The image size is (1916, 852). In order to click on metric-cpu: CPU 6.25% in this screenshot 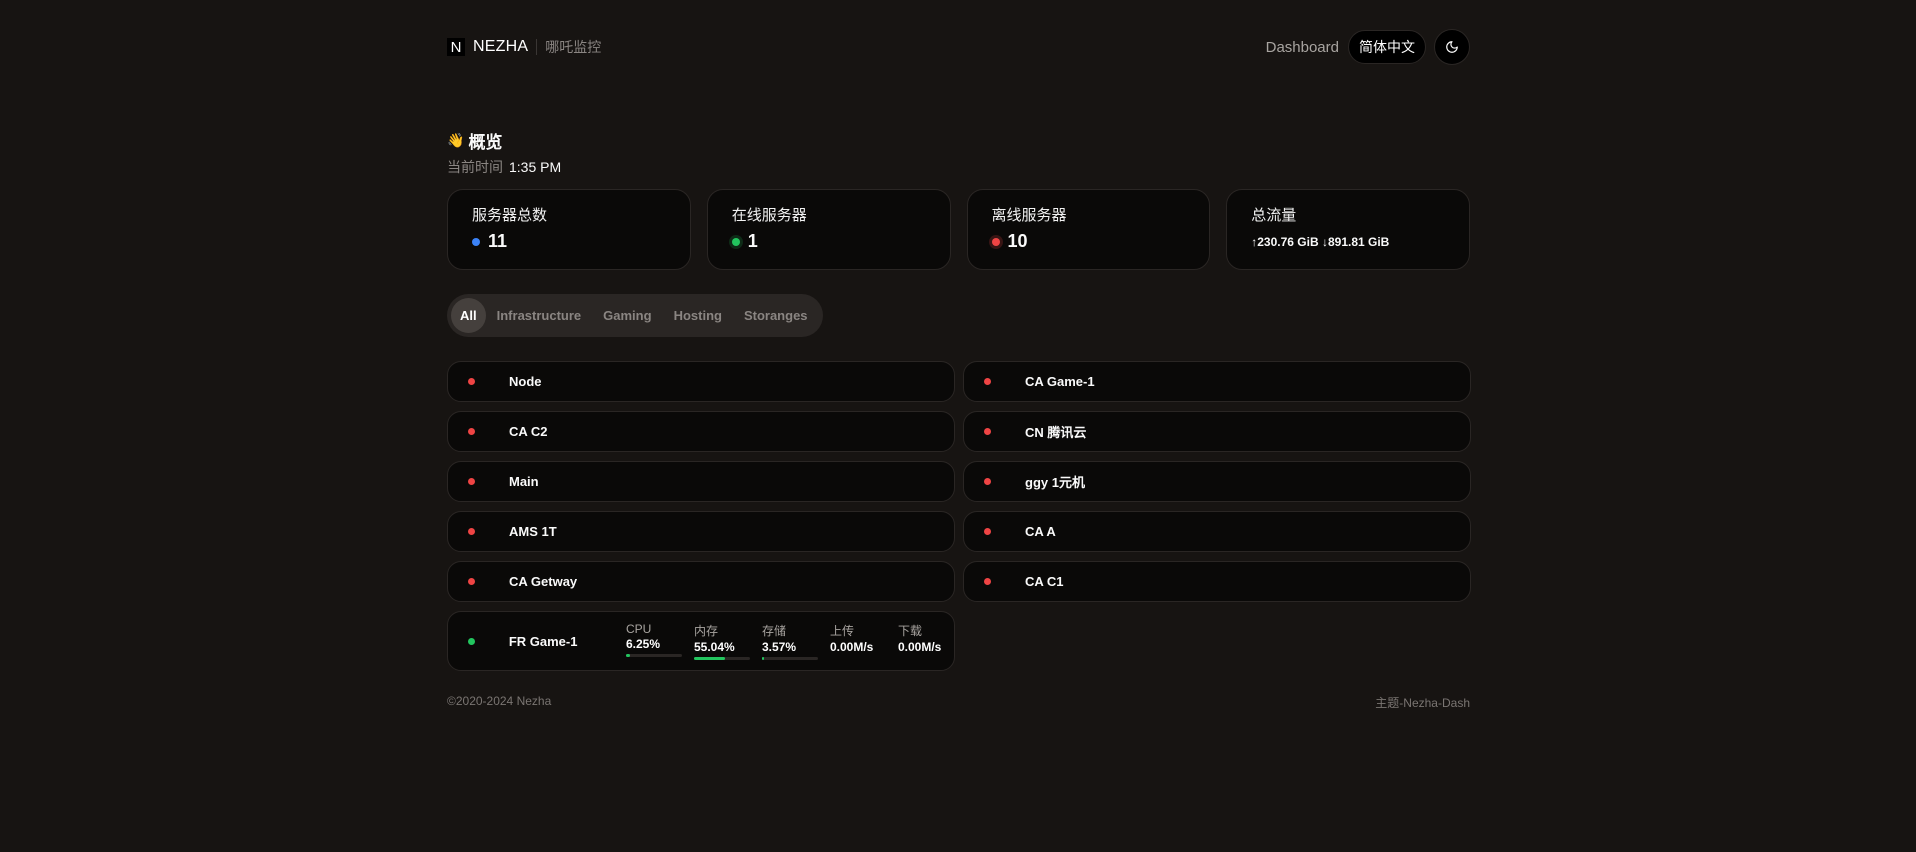, I will do `click(654, 641)`.